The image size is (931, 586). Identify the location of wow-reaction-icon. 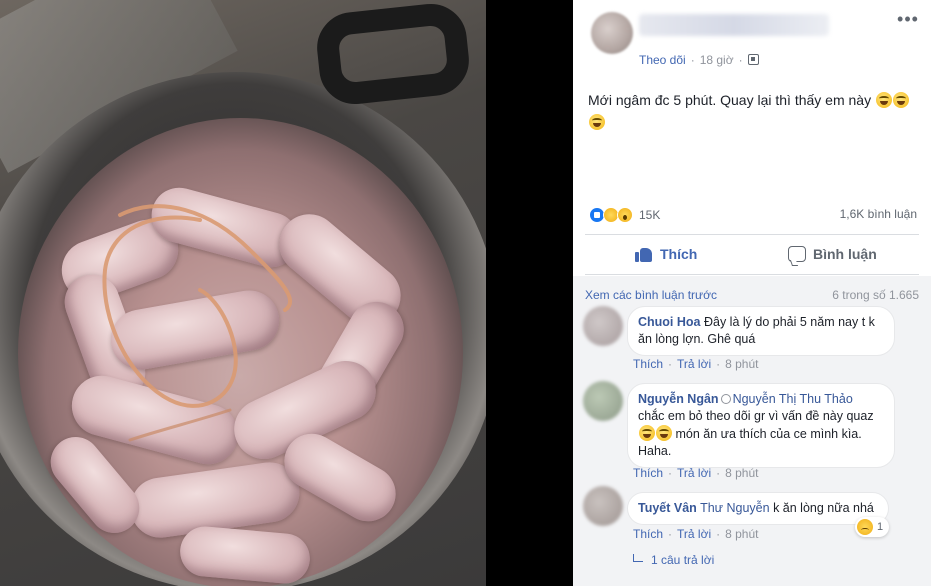
(625, 215).